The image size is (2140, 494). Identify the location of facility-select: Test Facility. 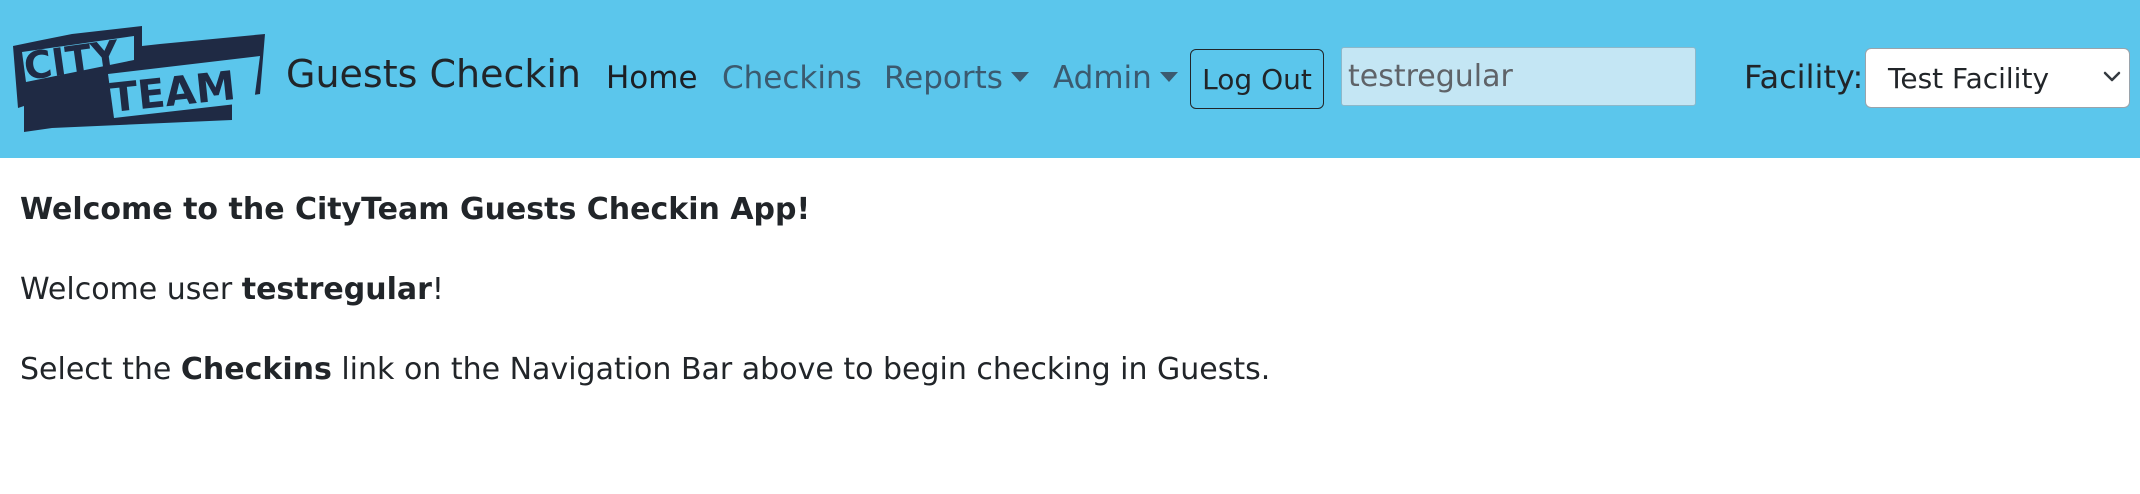
(1997, 78).